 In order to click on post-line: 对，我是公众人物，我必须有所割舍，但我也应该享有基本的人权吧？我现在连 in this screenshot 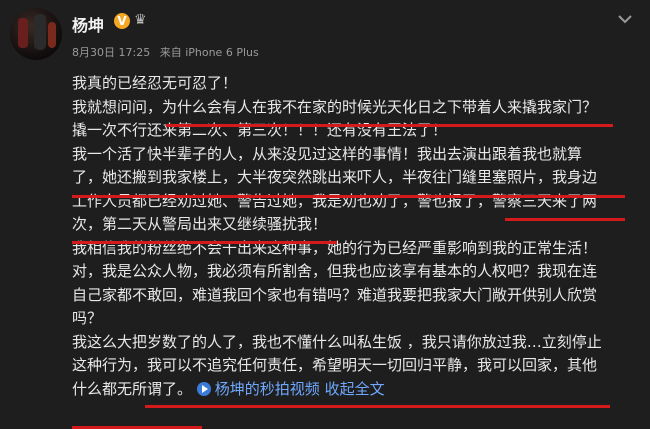, I will do `click(335, 271)`.